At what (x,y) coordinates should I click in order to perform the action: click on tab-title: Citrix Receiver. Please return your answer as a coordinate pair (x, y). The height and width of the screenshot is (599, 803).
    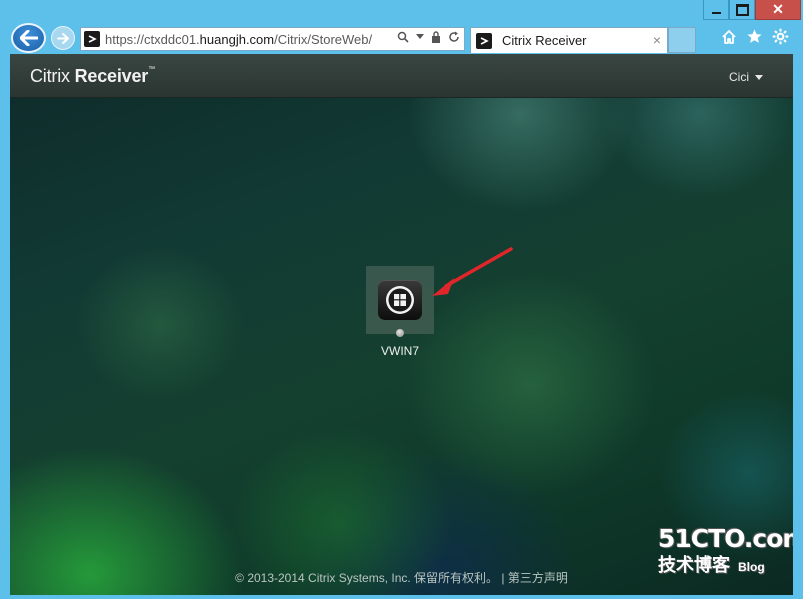
    Looking at the image, I should click on (544, 40).